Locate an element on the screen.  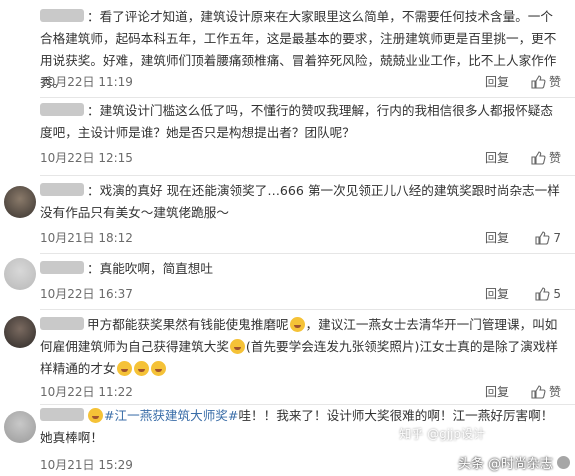
comment-text: ：真能吹啊，简直想吐 is located at coordinates (302, 269).